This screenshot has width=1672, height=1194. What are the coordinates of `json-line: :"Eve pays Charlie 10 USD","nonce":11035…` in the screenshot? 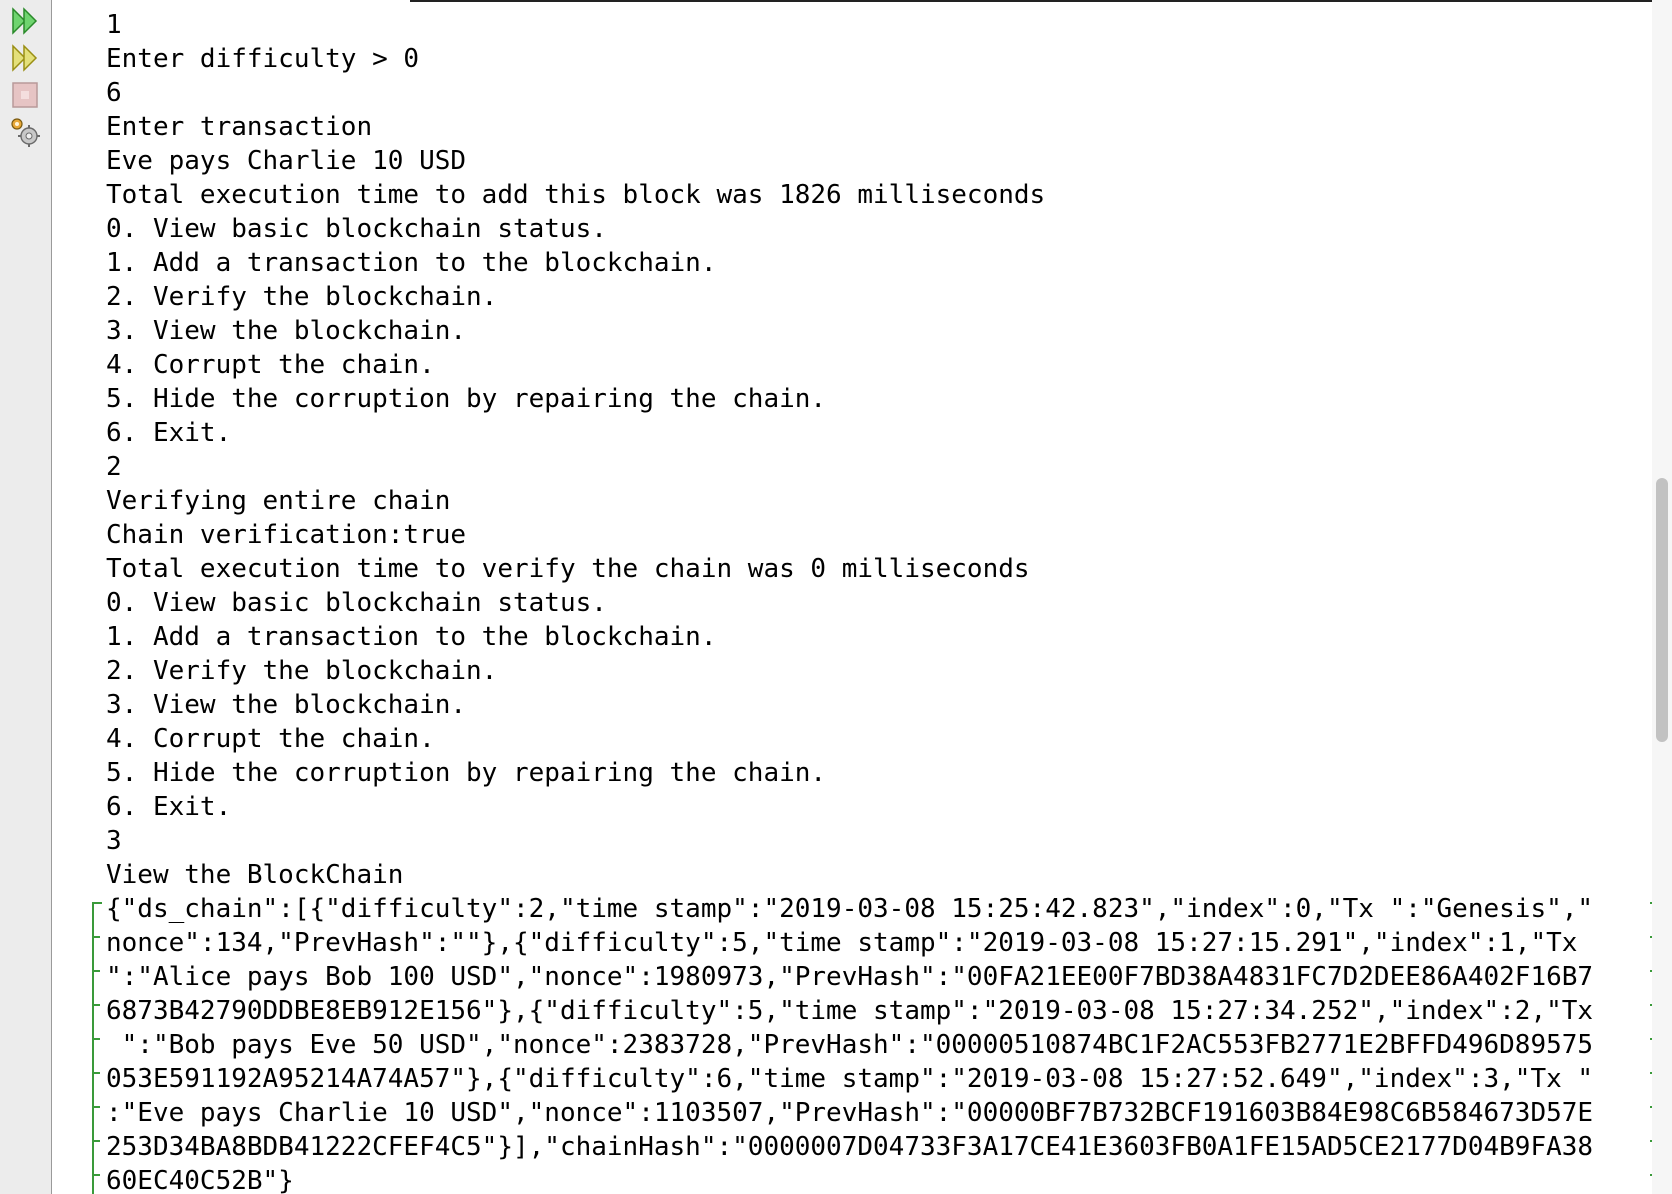 It's located at (850, 1113).